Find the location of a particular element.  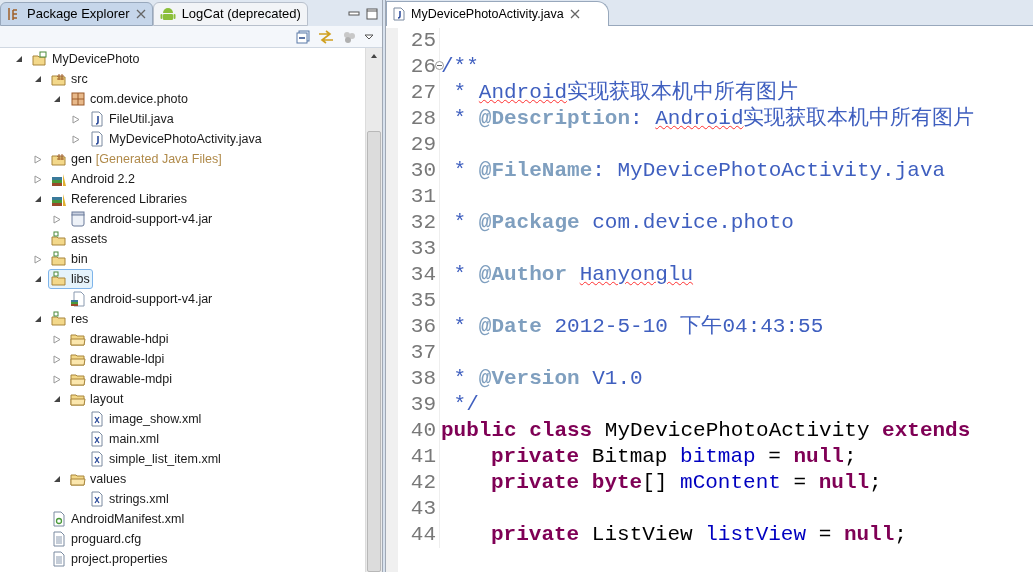

tree-item: values is located at coordinates (98, 479).